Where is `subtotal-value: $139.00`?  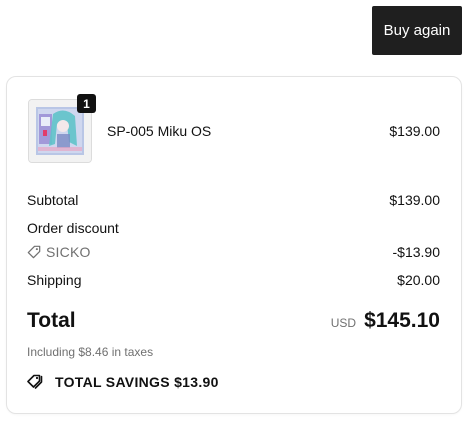
subtotal-value: $139.00 is located at coordinates (414, 200).